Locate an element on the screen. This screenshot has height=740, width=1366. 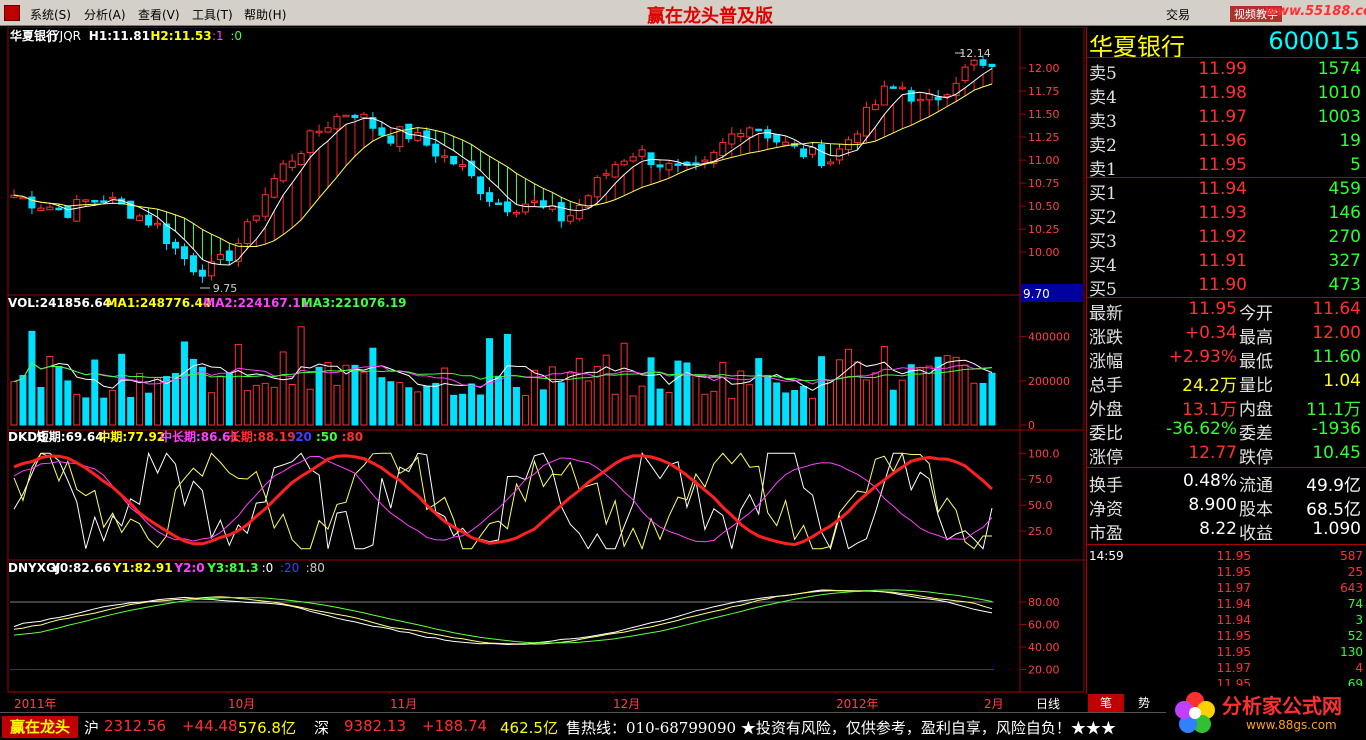
dkdb-legend-20: :20 is located at coordinates (301, 437).